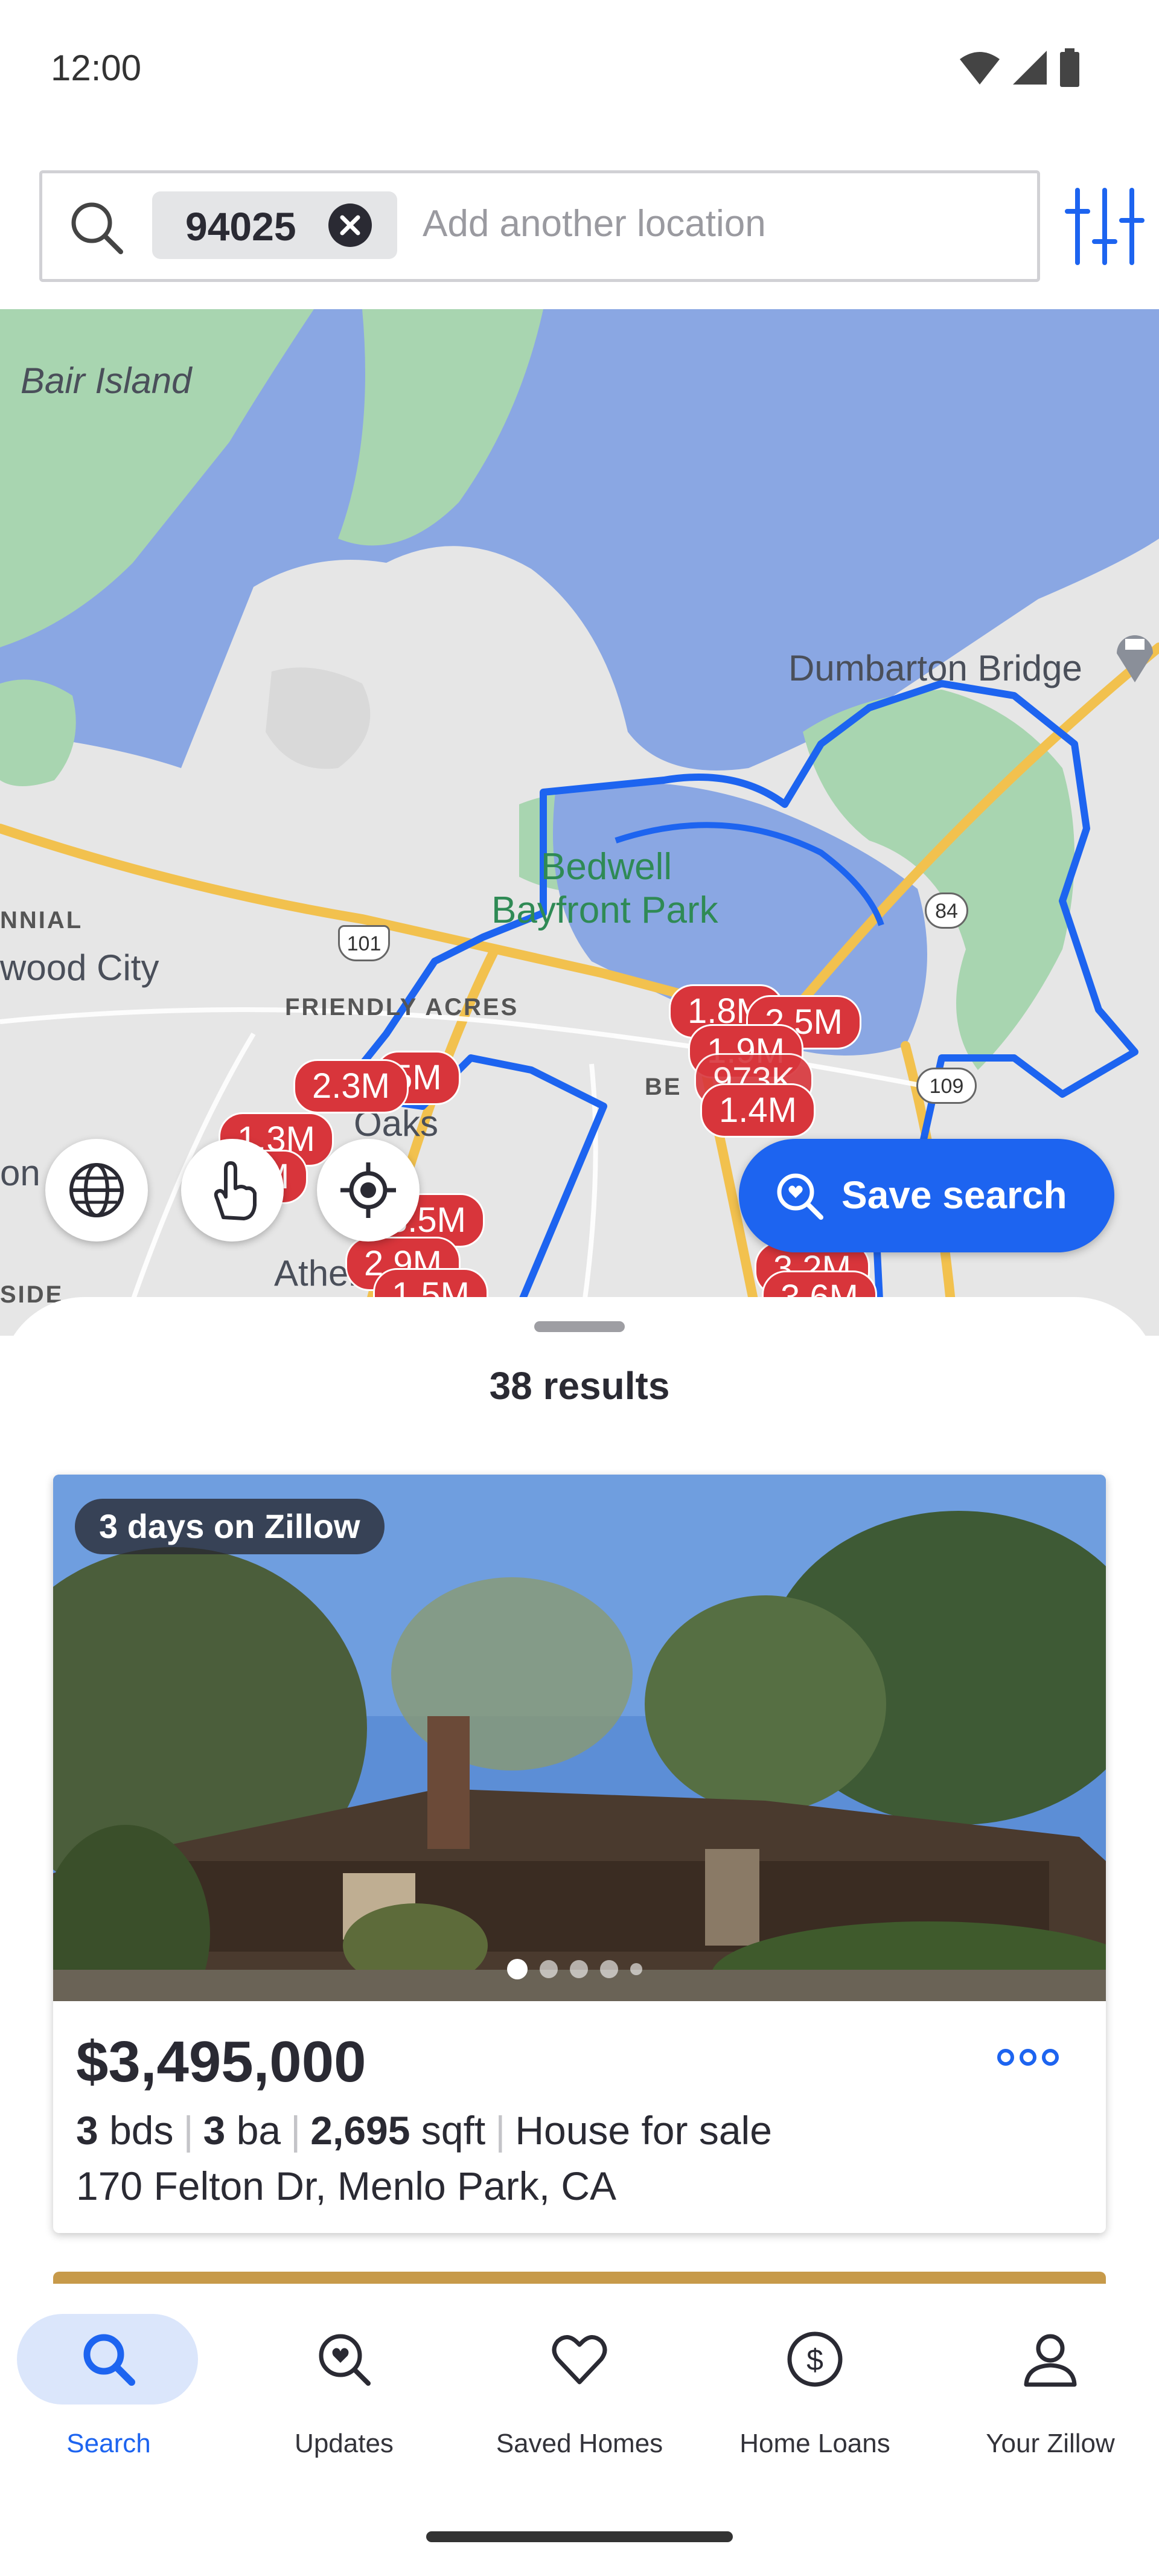 The width and height of the screenshot is (1159, 2576). Describe the element at coordinates (350, 225) in the screenshot. I see `close-icon` at that location.